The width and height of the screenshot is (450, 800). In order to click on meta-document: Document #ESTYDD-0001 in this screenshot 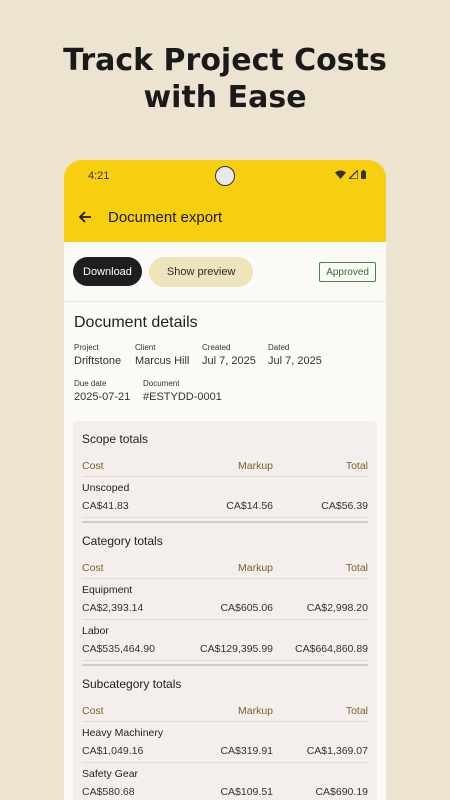, I will do `click(182, 391)`.